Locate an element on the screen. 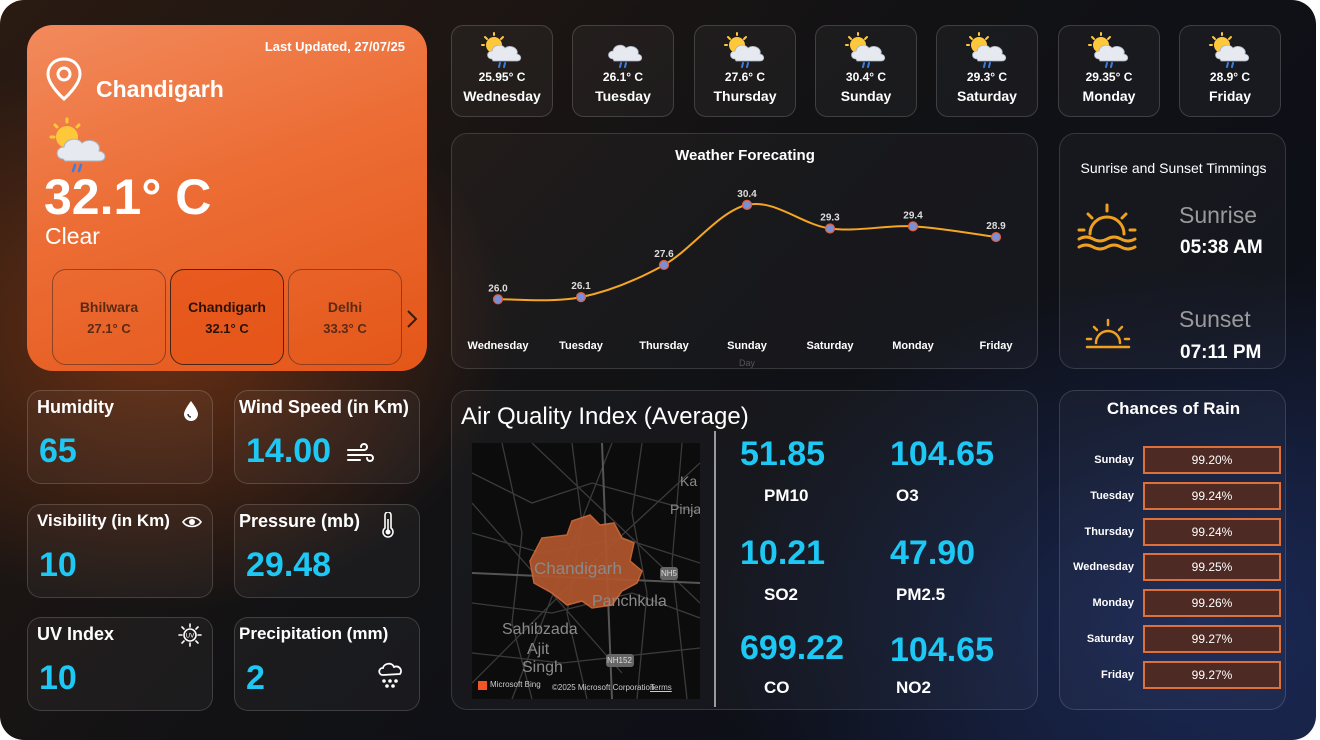  forecast-tile-temp: 25.95° C is located at coordinates (502, 77).